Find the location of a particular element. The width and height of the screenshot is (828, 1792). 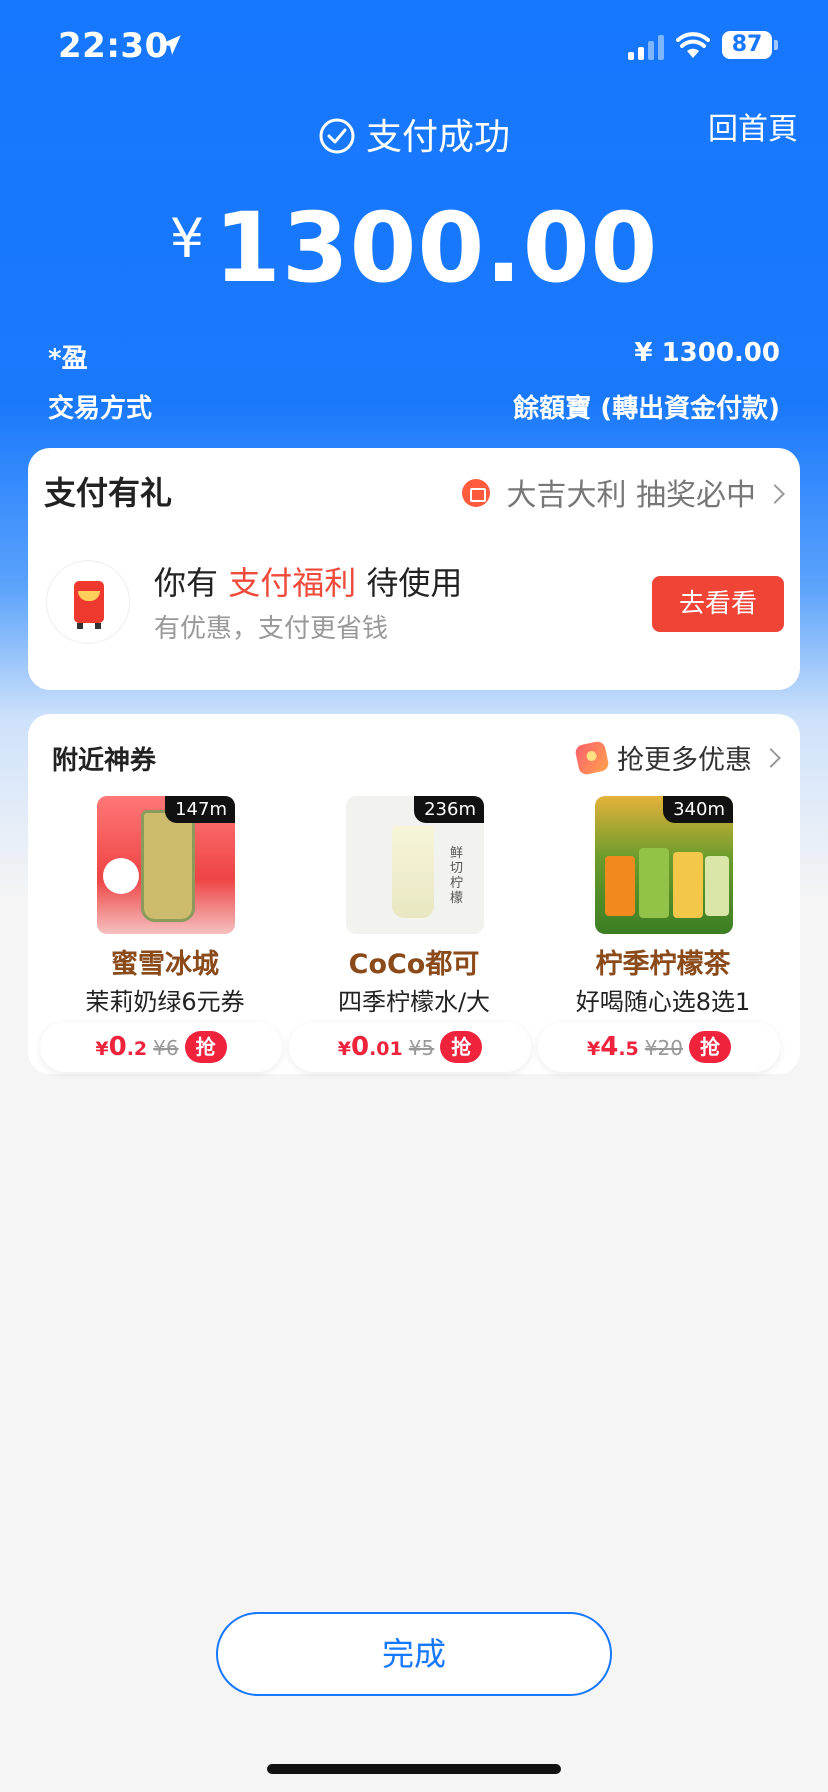

status-time: 22:30 is located at coordinates (113, 46).